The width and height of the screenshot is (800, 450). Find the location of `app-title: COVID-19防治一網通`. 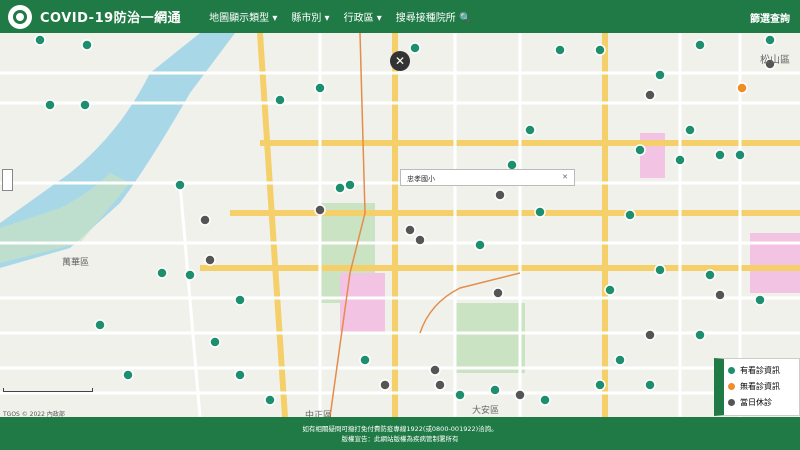

app-title: COVID-19防治一網通 is located at coordinates (111, 18).